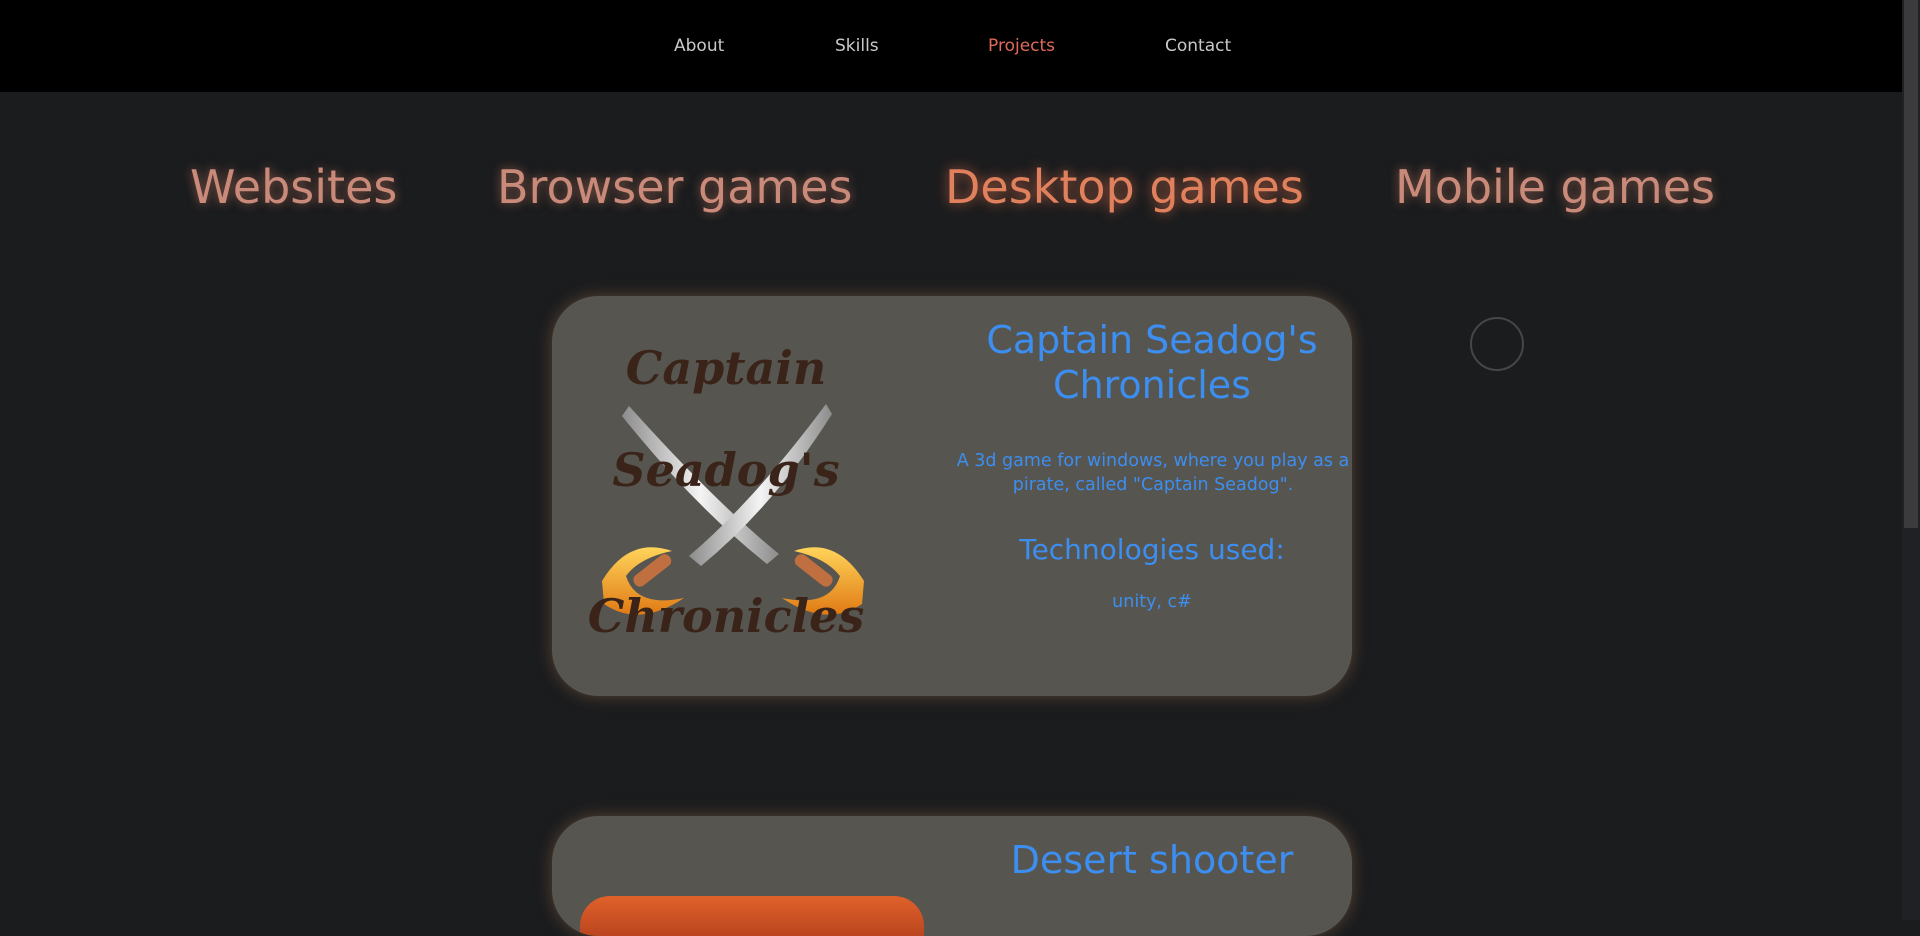 The image size is (1920, 936). I want to click on category-tab-mobile-games: Mobile games, so click(1555, 187).